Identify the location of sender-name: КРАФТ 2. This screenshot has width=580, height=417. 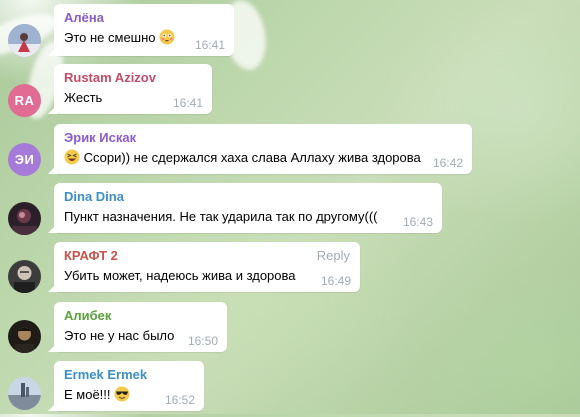
(207, 256).